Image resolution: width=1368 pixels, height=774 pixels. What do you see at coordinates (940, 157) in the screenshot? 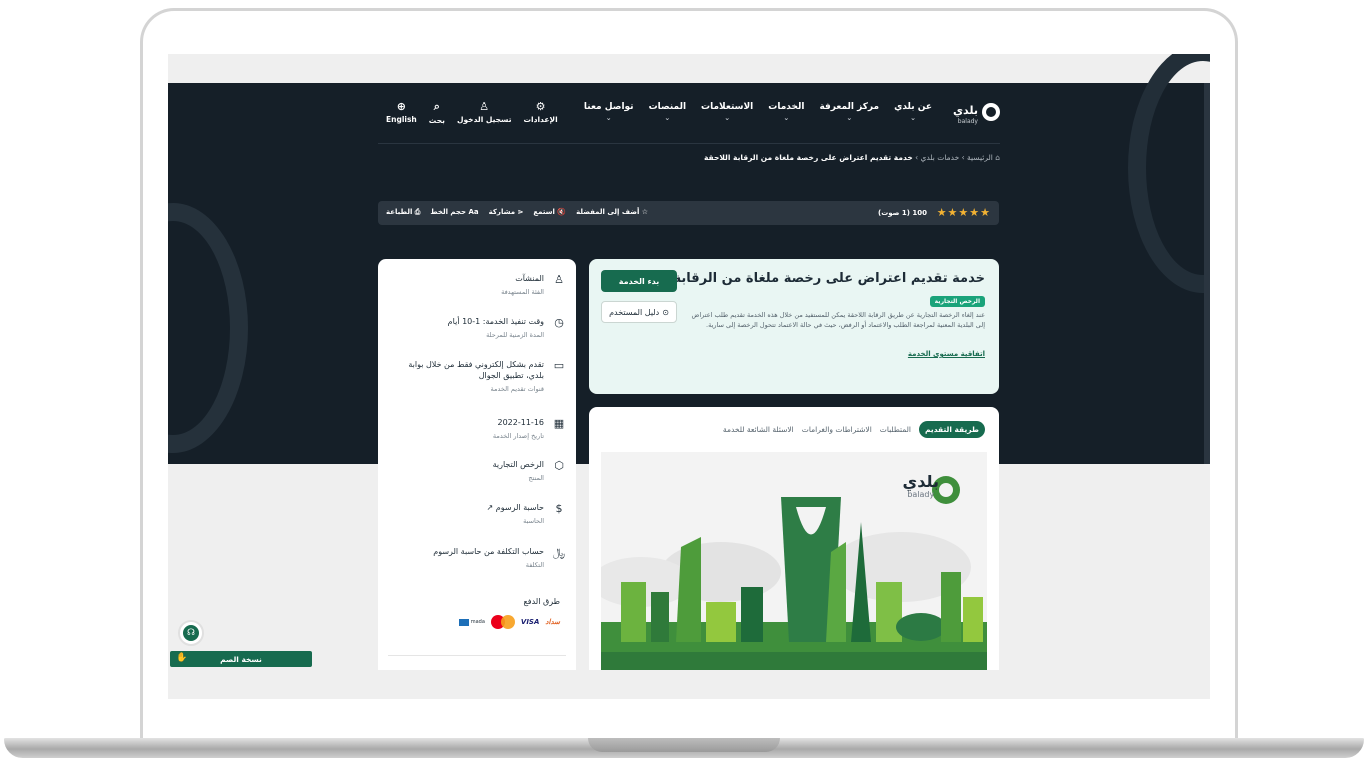
I see `breadcrumb-section: خدمات بلدي` at bounding box center [940, 157].